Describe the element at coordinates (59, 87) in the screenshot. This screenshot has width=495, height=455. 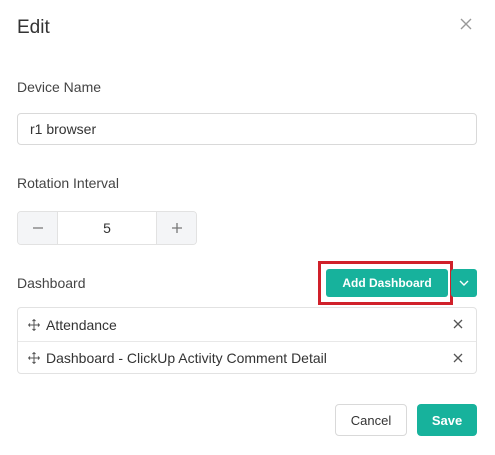
I see `device-name-label: Device Name` at that location.